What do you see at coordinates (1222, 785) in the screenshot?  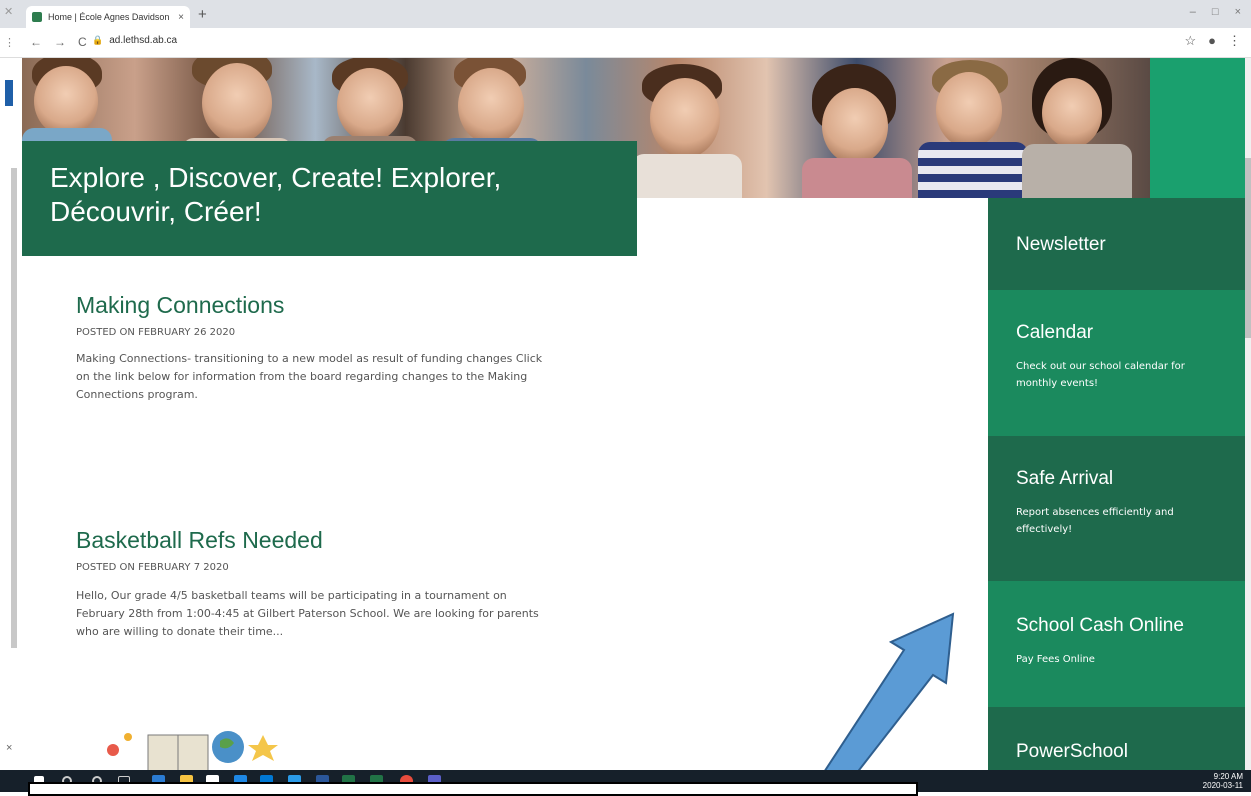 I see `clock-date: 2020-03-11` at bounding box center [1222, 785].